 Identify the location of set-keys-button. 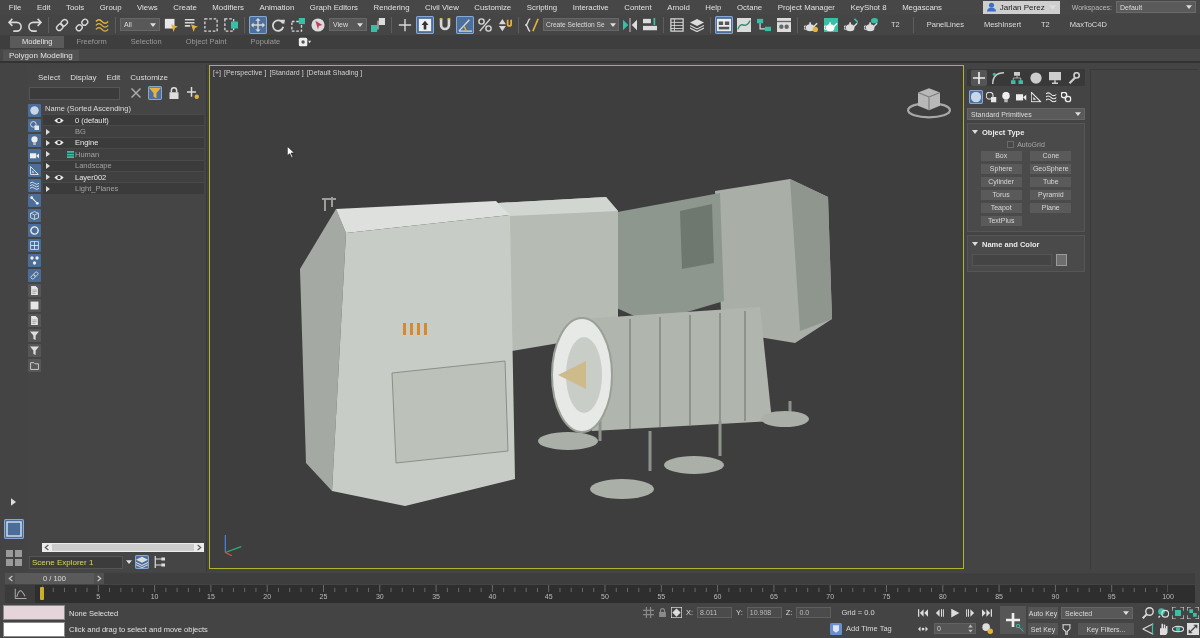
(1013, 620).